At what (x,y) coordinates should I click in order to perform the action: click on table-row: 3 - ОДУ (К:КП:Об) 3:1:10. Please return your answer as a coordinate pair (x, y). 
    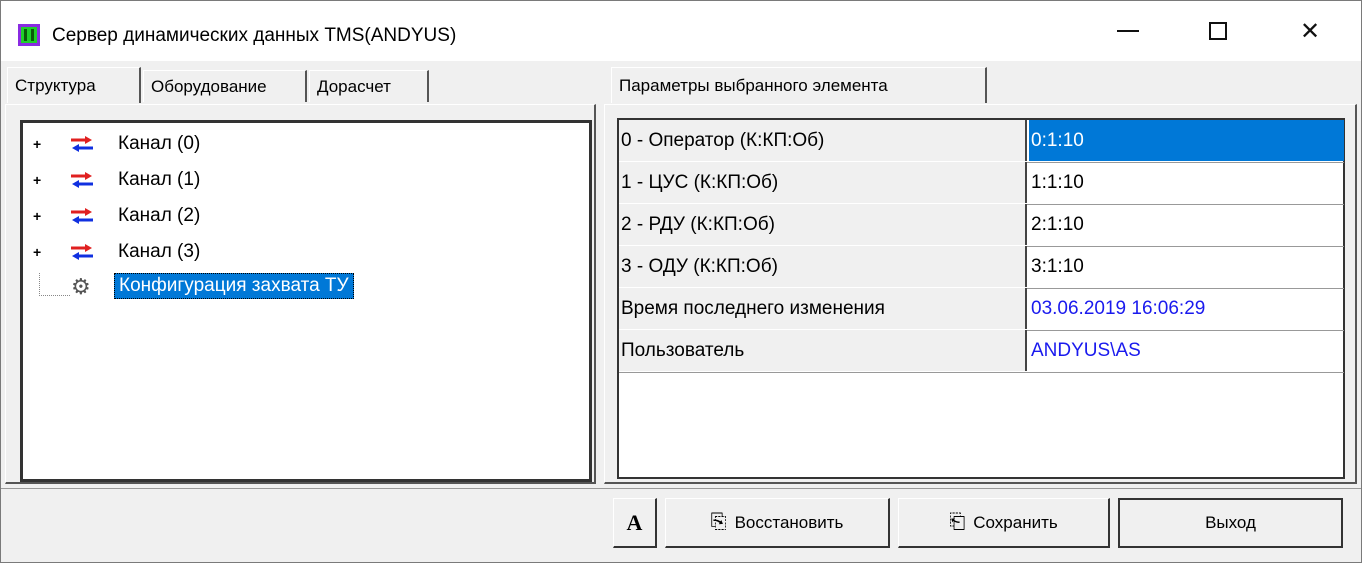
    Looking at the image, I should click on (981, 267).